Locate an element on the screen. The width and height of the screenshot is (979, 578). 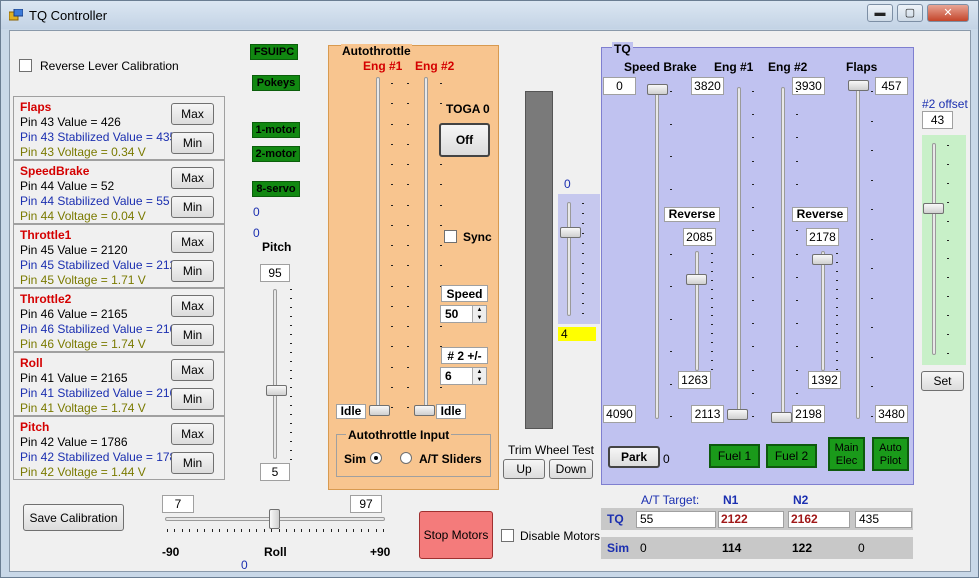
save-calibration-button: Save Calibration is located at coordinates (73, 517).